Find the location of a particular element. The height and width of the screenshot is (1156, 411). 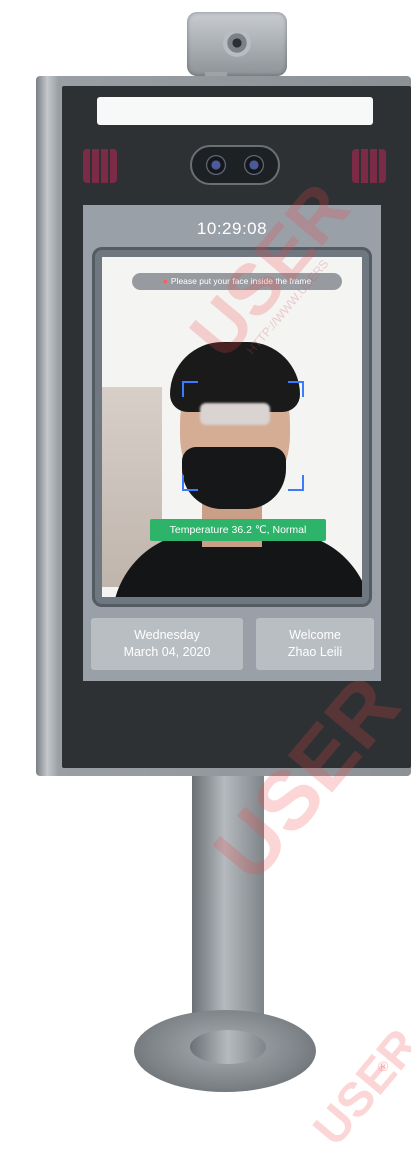

person-hair is located at coordinates (235, 377).